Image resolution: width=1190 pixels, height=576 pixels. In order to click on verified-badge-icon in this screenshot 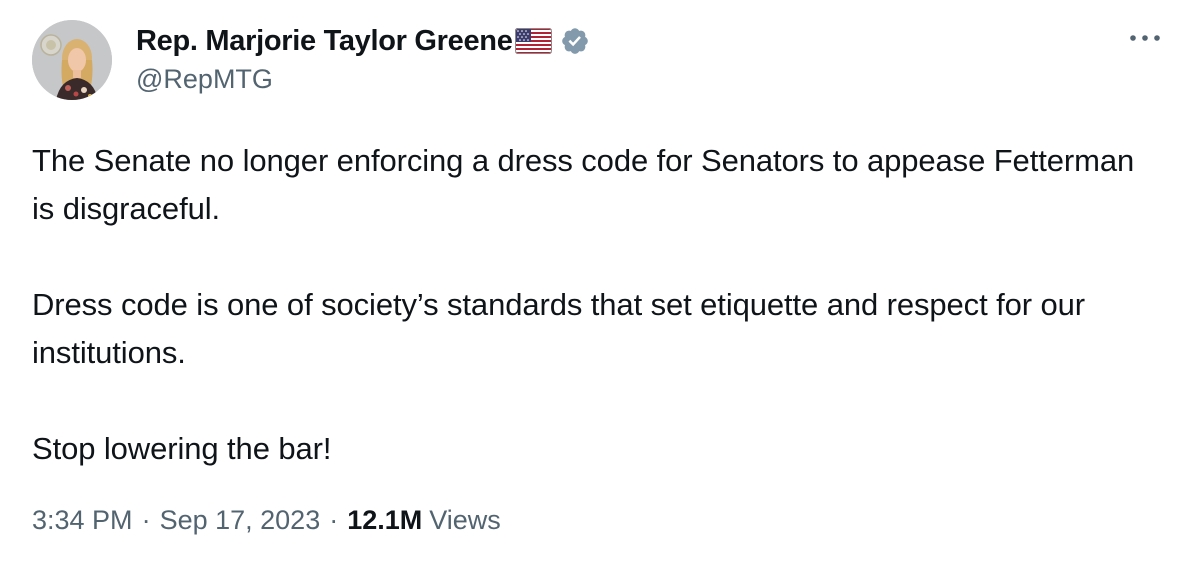, I will do `click(575, 41)`.